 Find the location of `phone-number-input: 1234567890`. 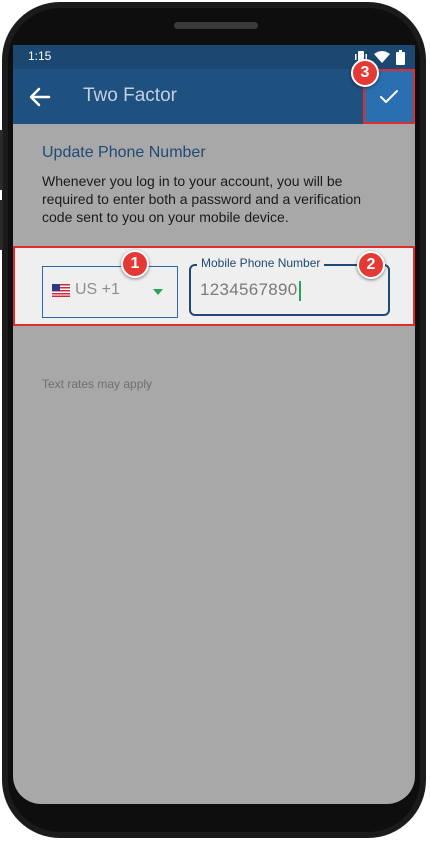

phone-number-input: 1234567890 is located at coordinates (250, 290).